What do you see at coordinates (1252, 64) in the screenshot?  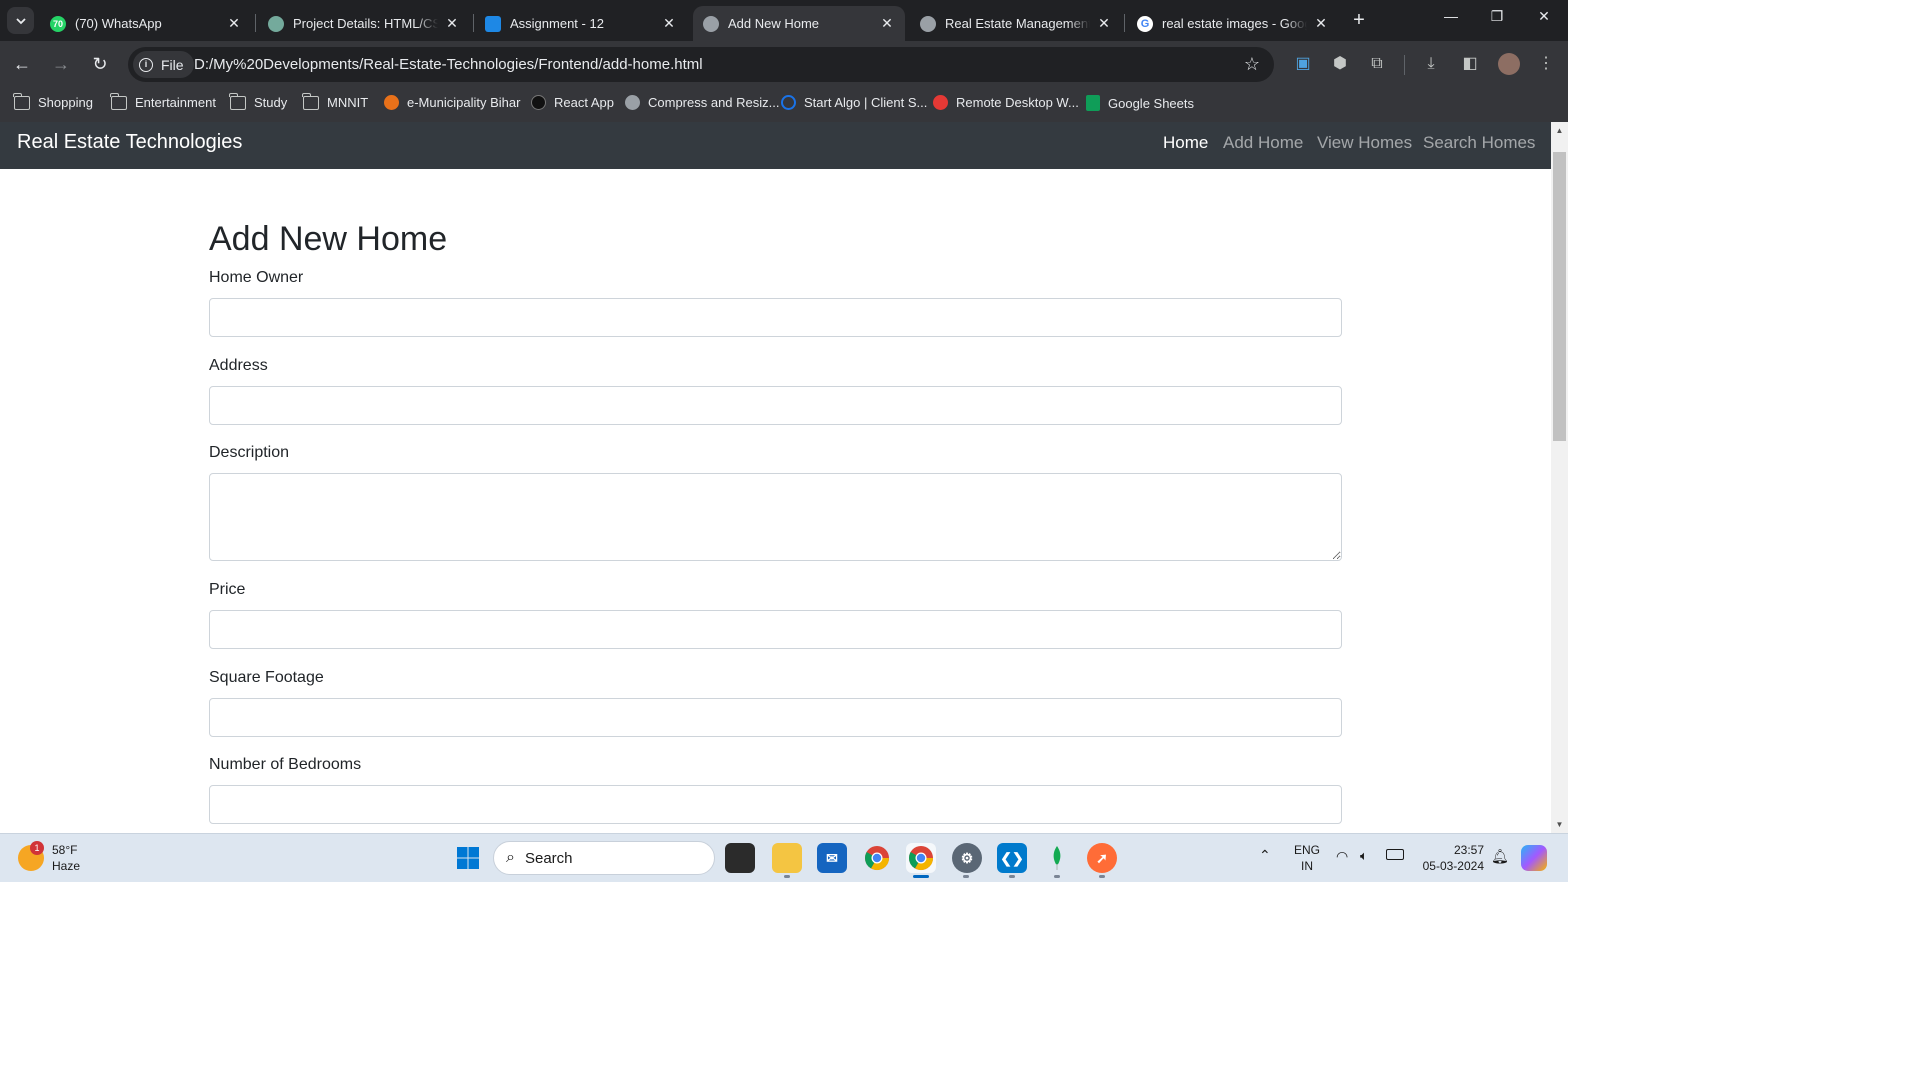 I see `bookmark-star-icon: ☆` at bounding box center [1252, 64].